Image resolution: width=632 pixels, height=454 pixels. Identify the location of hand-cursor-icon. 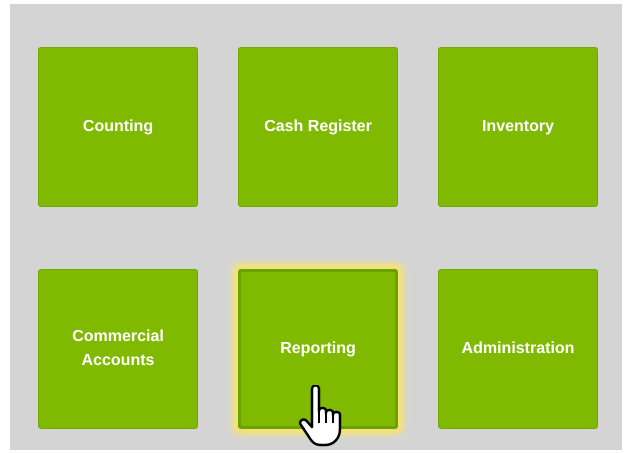
(321, 415).